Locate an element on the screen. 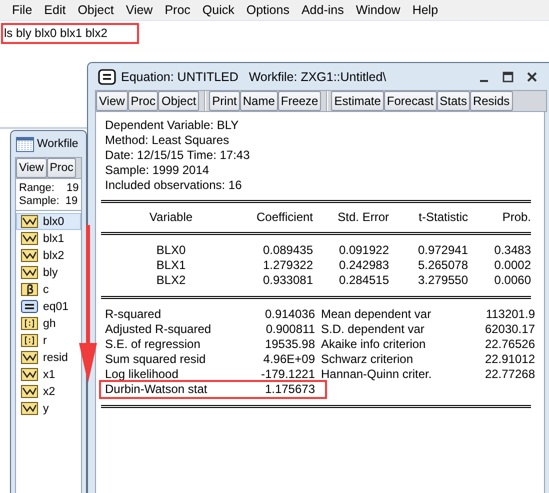 The height and width of the screenshot is (493, 549). stat-value: 4.96E+09 is located at coordinates (288, 359).